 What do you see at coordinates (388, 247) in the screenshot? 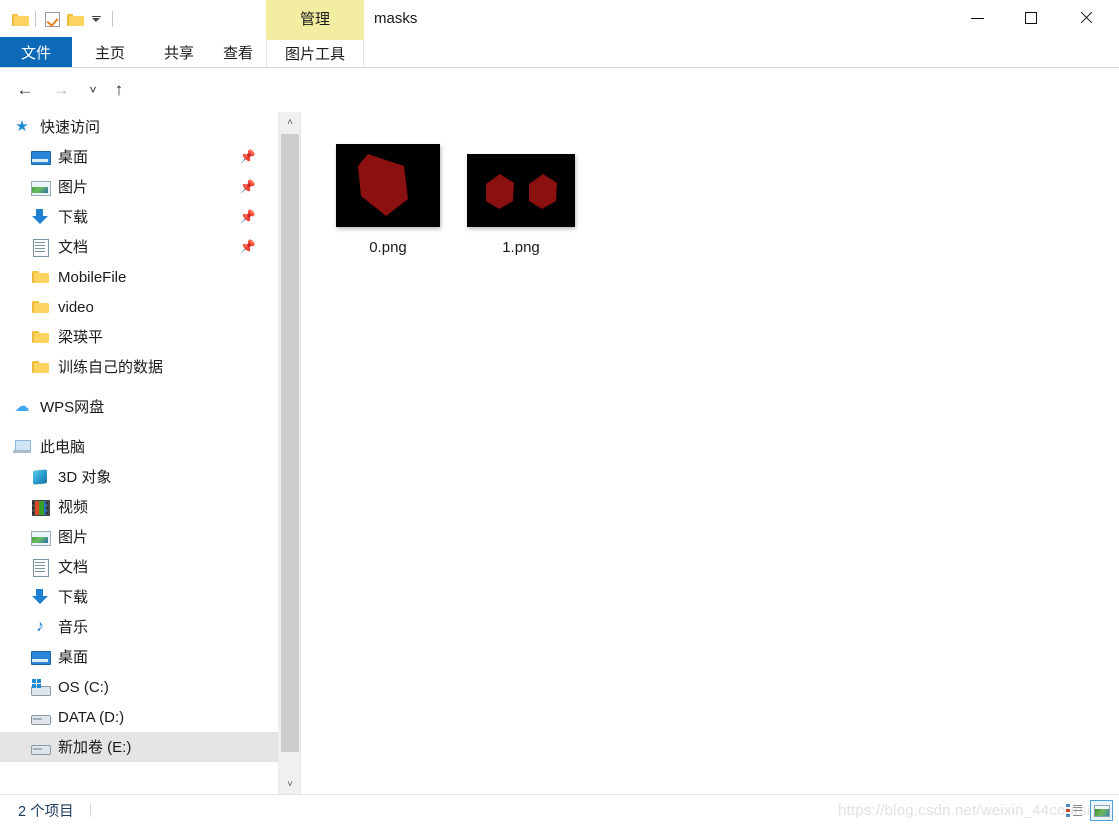
I see `file-name-label: 0.png` at bounding box center [388, 247].